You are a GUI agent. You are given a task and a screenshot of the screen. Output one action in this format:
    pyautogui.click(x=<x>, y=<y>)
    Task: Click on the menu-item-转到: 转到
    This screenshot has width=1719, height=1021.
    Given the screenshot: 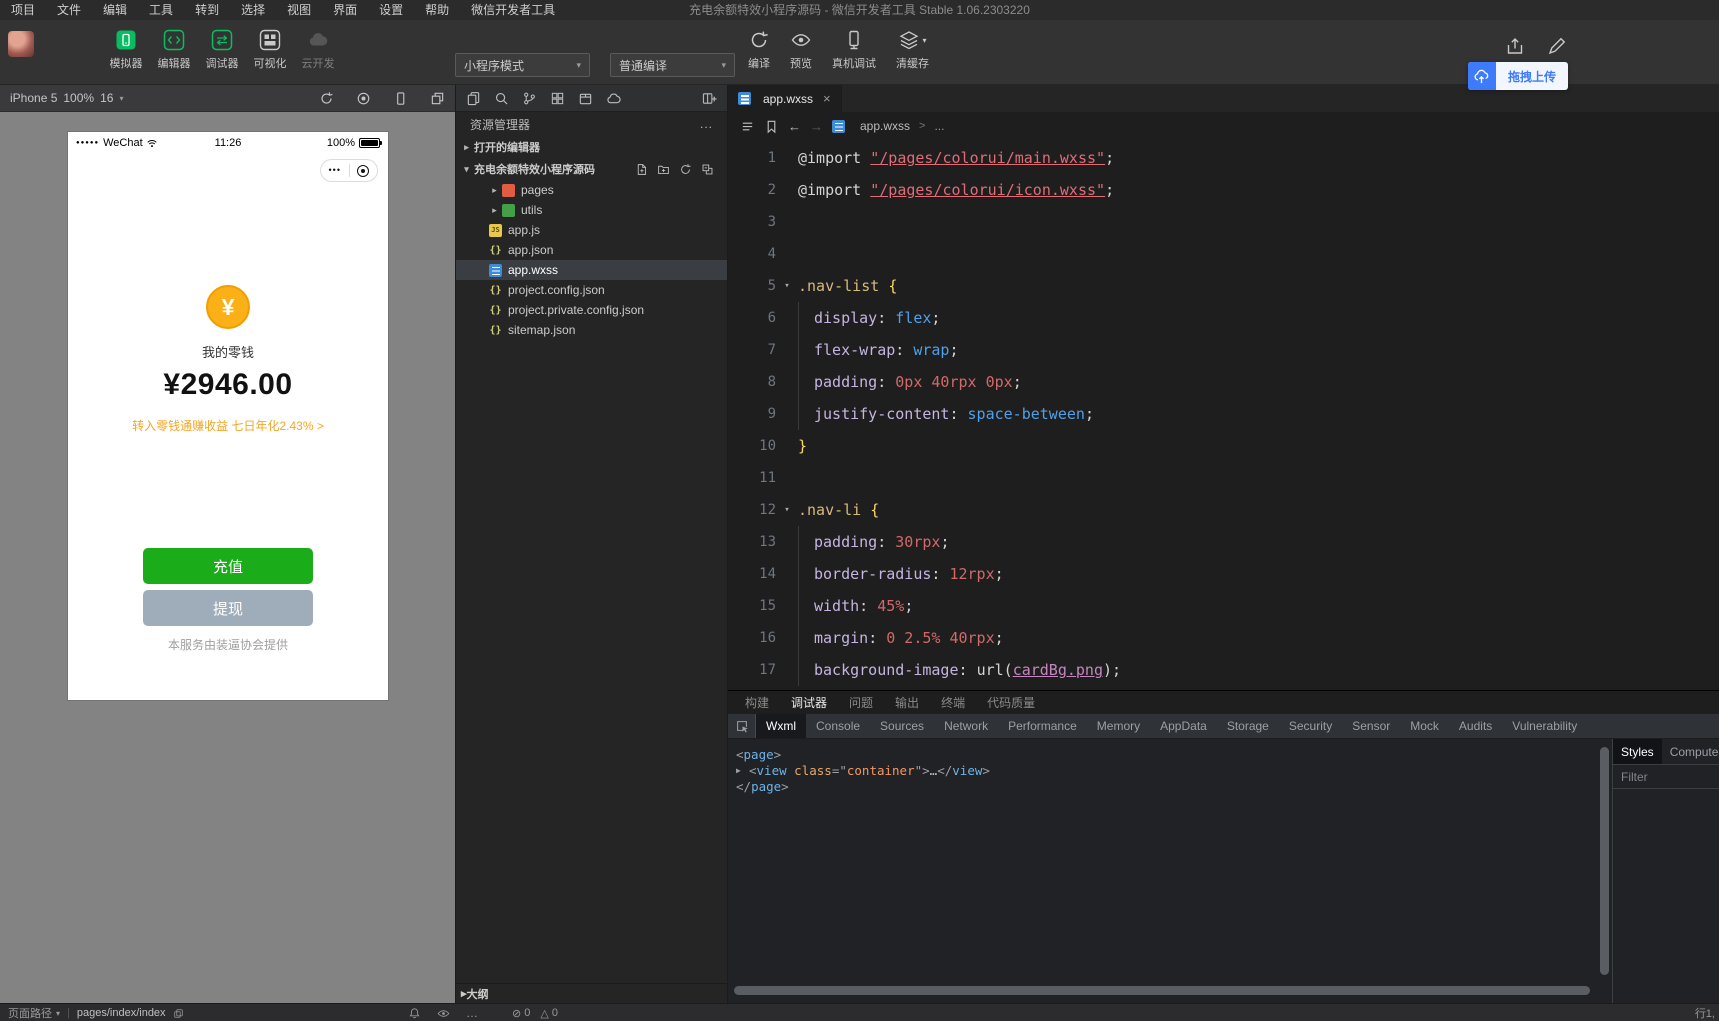 What is the action you would take?
    pyautogui.click(x=207, y=10)
    